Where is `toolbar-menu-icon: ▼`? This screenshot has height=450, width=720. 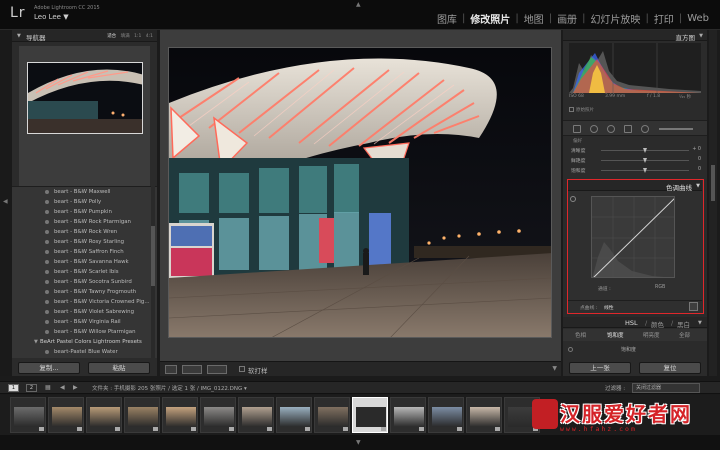 toolbar-menu-icon: ▼ is located at coordinates (554, 368).